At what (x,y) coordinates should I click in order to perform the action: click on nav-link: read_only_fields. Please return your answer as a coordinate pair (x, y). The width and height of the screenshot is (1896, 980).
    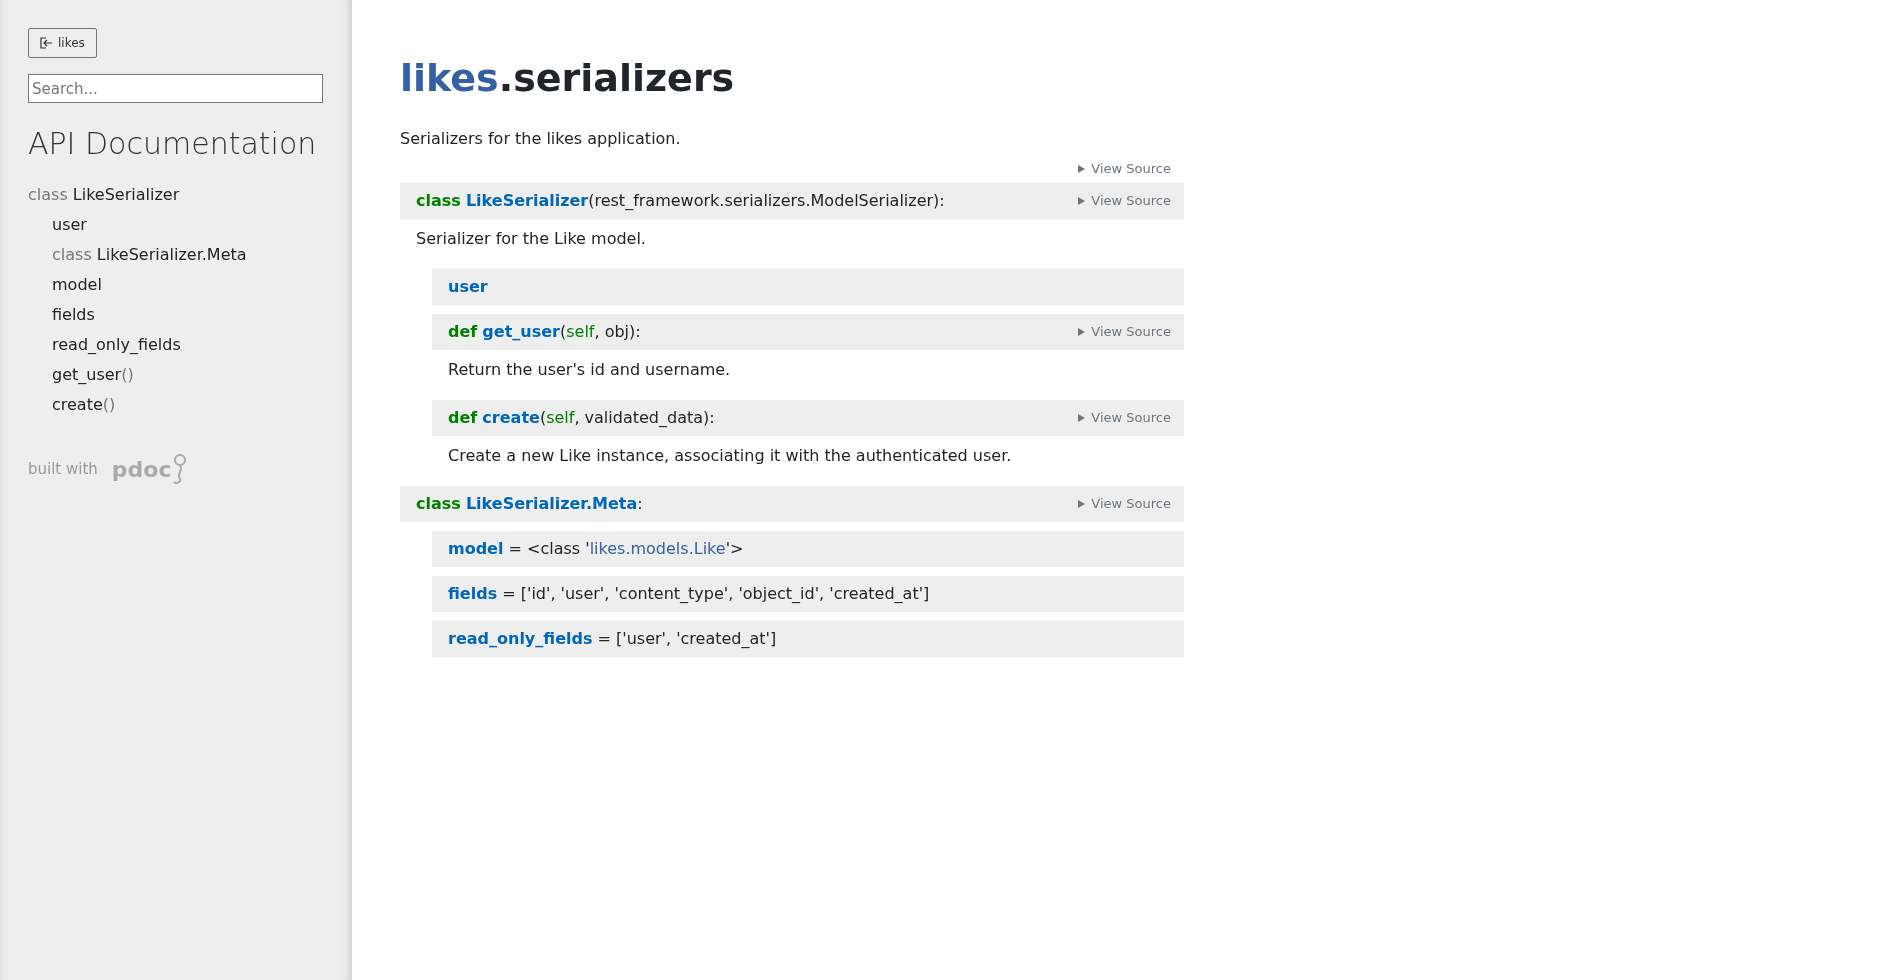
    Looking at the image, I should click on (175, 345).